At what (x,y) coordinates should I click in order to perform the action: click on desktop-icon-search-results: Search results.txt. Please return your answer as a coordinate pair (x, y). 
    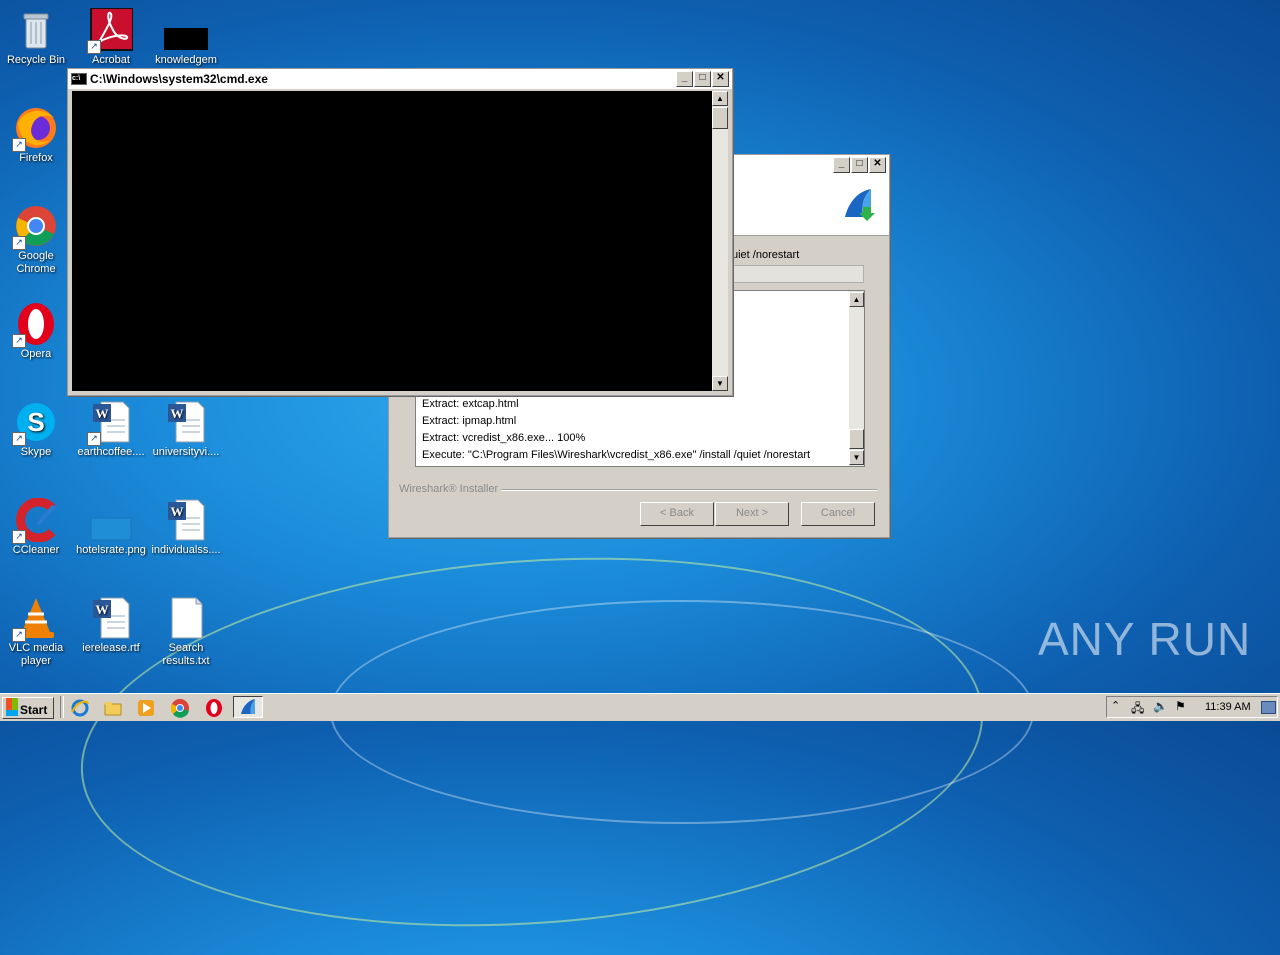
    Looking at the image, I should click on (186, 632).